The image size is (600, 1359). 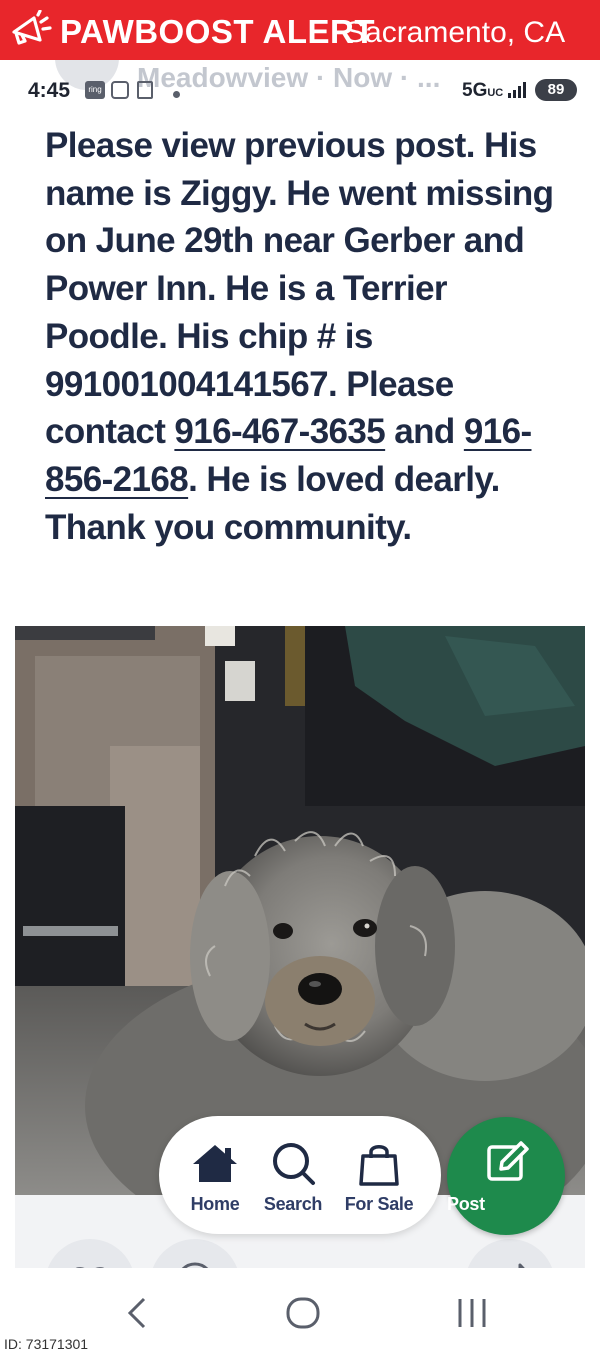 I want to click on nav-search: Search, so click(x=293, y=1175).